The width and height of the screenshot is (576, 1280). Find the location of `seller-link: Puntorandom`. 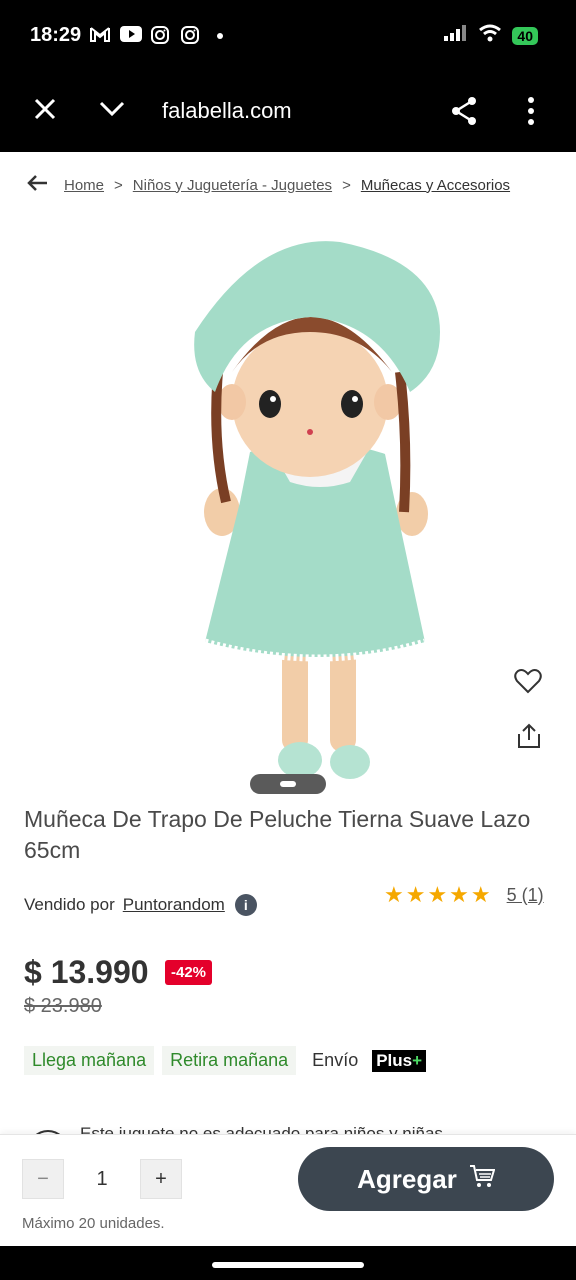

seller-link: Puntorandom is located at coordinates (174, 905).